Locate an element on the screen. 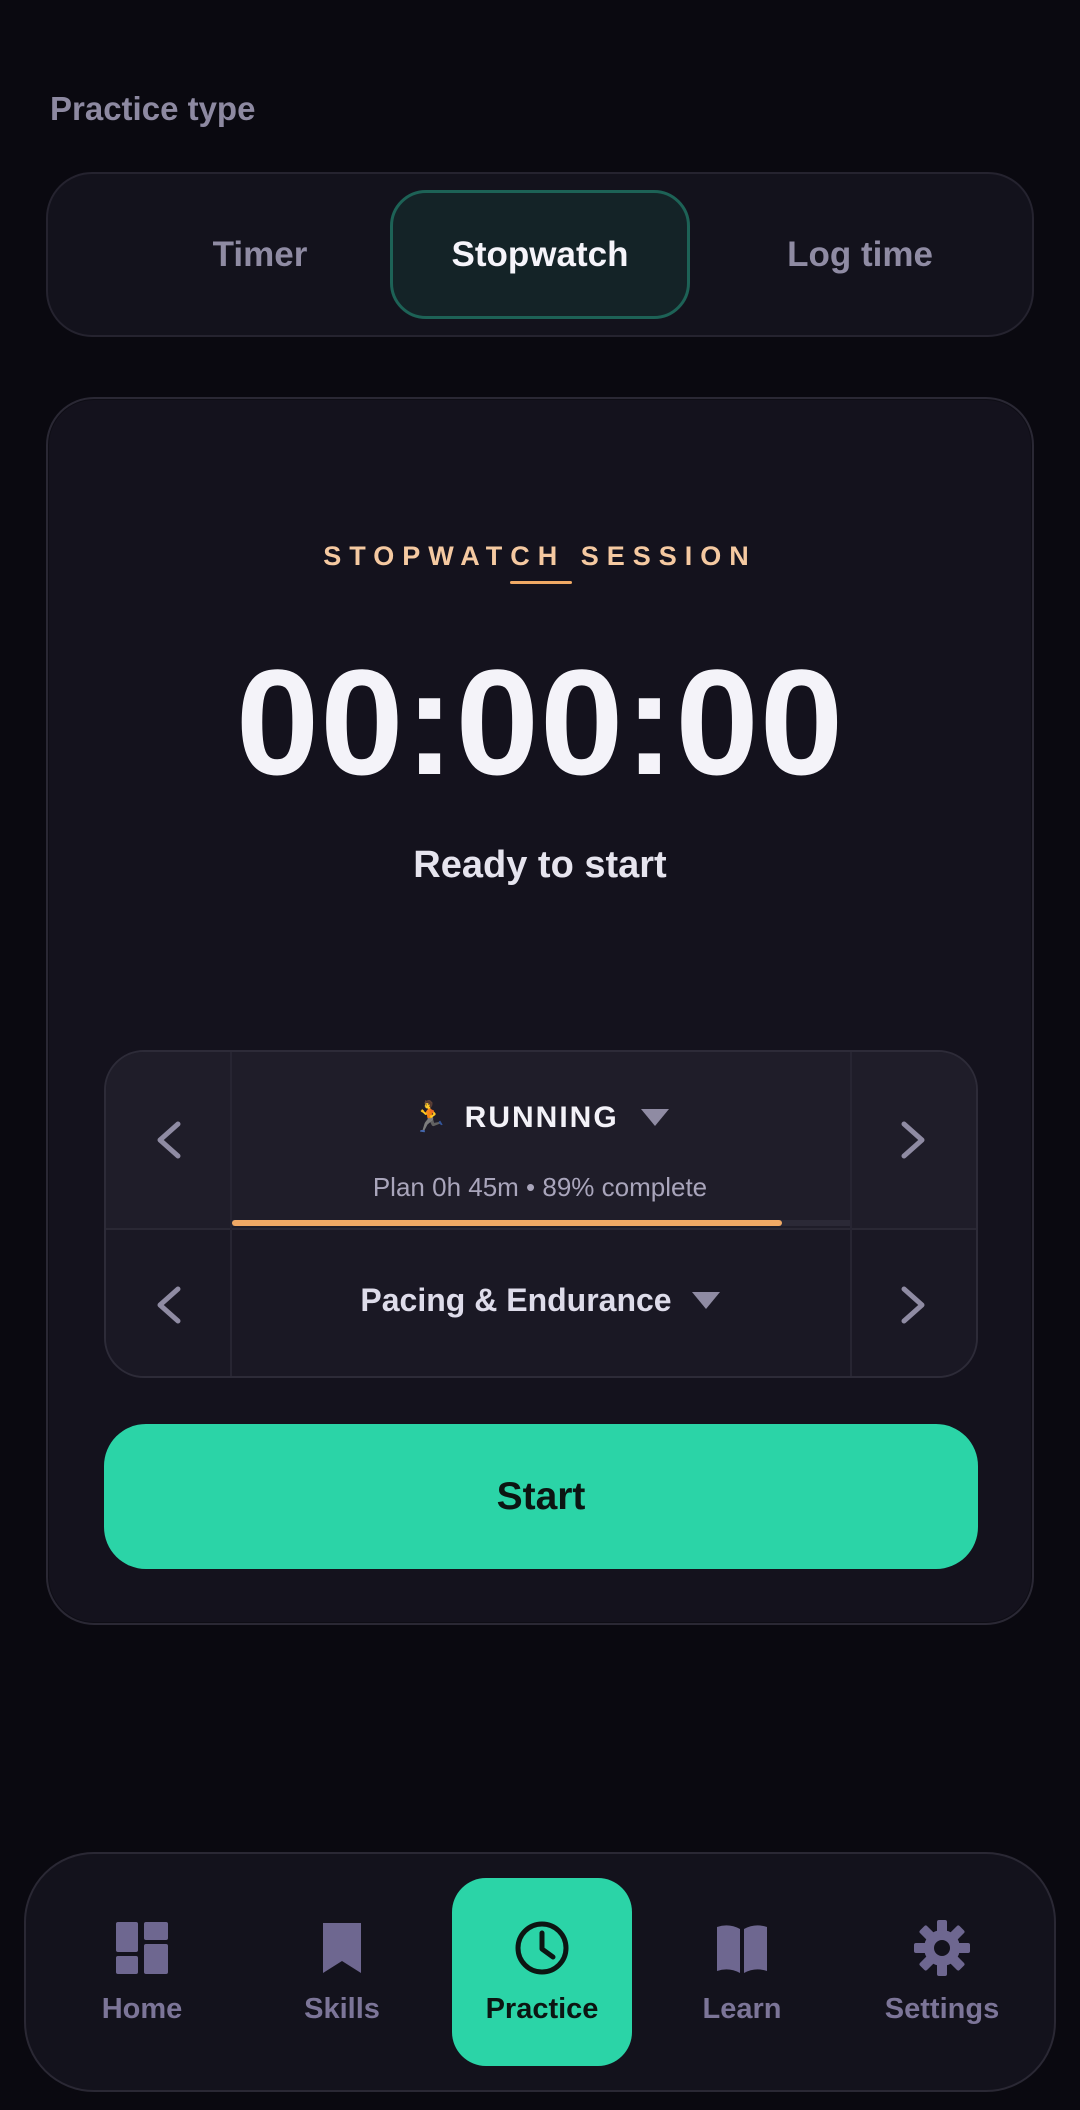 The height and width of the screenshot is (2110, 1080). nav-learn: Learn is located at coordinates (742, 1972).